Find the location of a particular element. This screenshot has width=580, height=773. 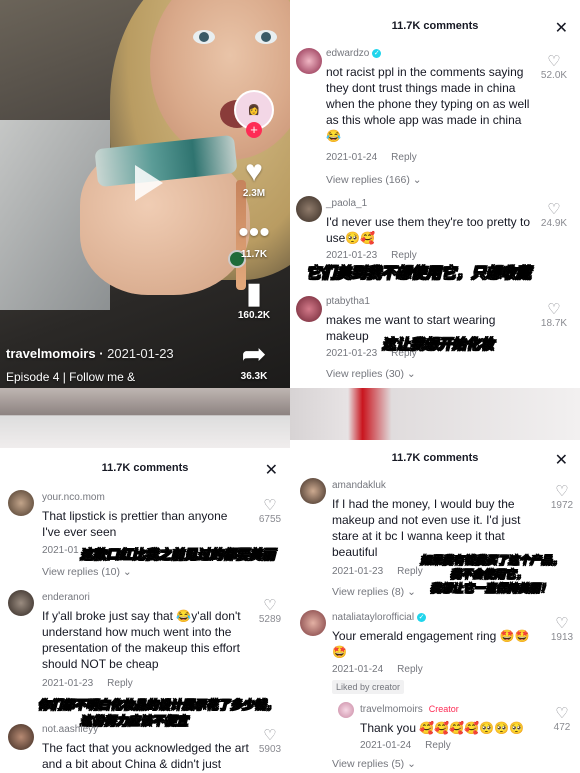

like-count: 1913 is located at coordinates (562, 637).